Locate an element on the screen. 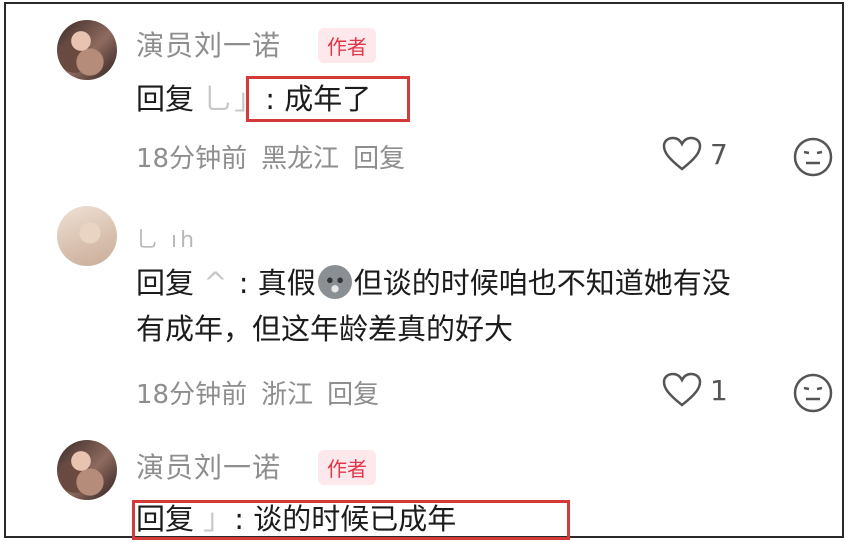  reply-target: ^ is located at coordinates (216, 283).